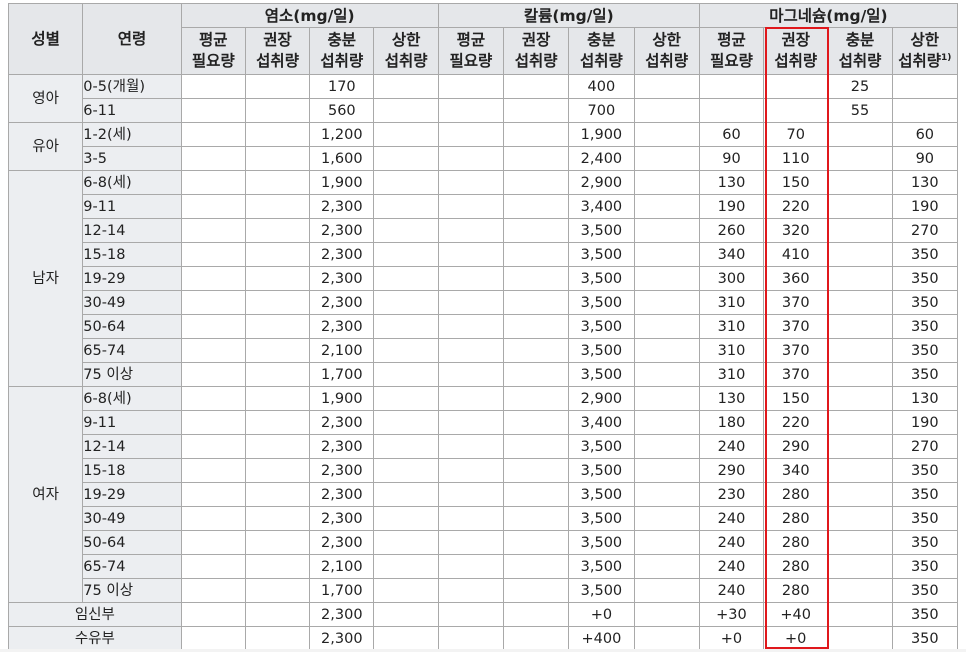 The width and height of the screenshot is (966, 652). Describe the element at coordinates (601, 182) in the screenshot. I see `value-cell: 2,900` at that location.